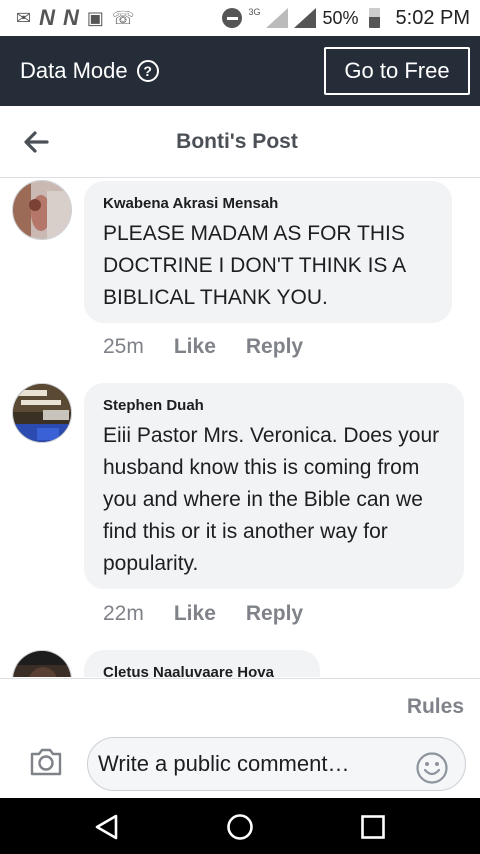  What do you see at coordinates (232, 18) in the screenshot?
I see `do-not-disturb-icon` at bounding box center [232, 18].